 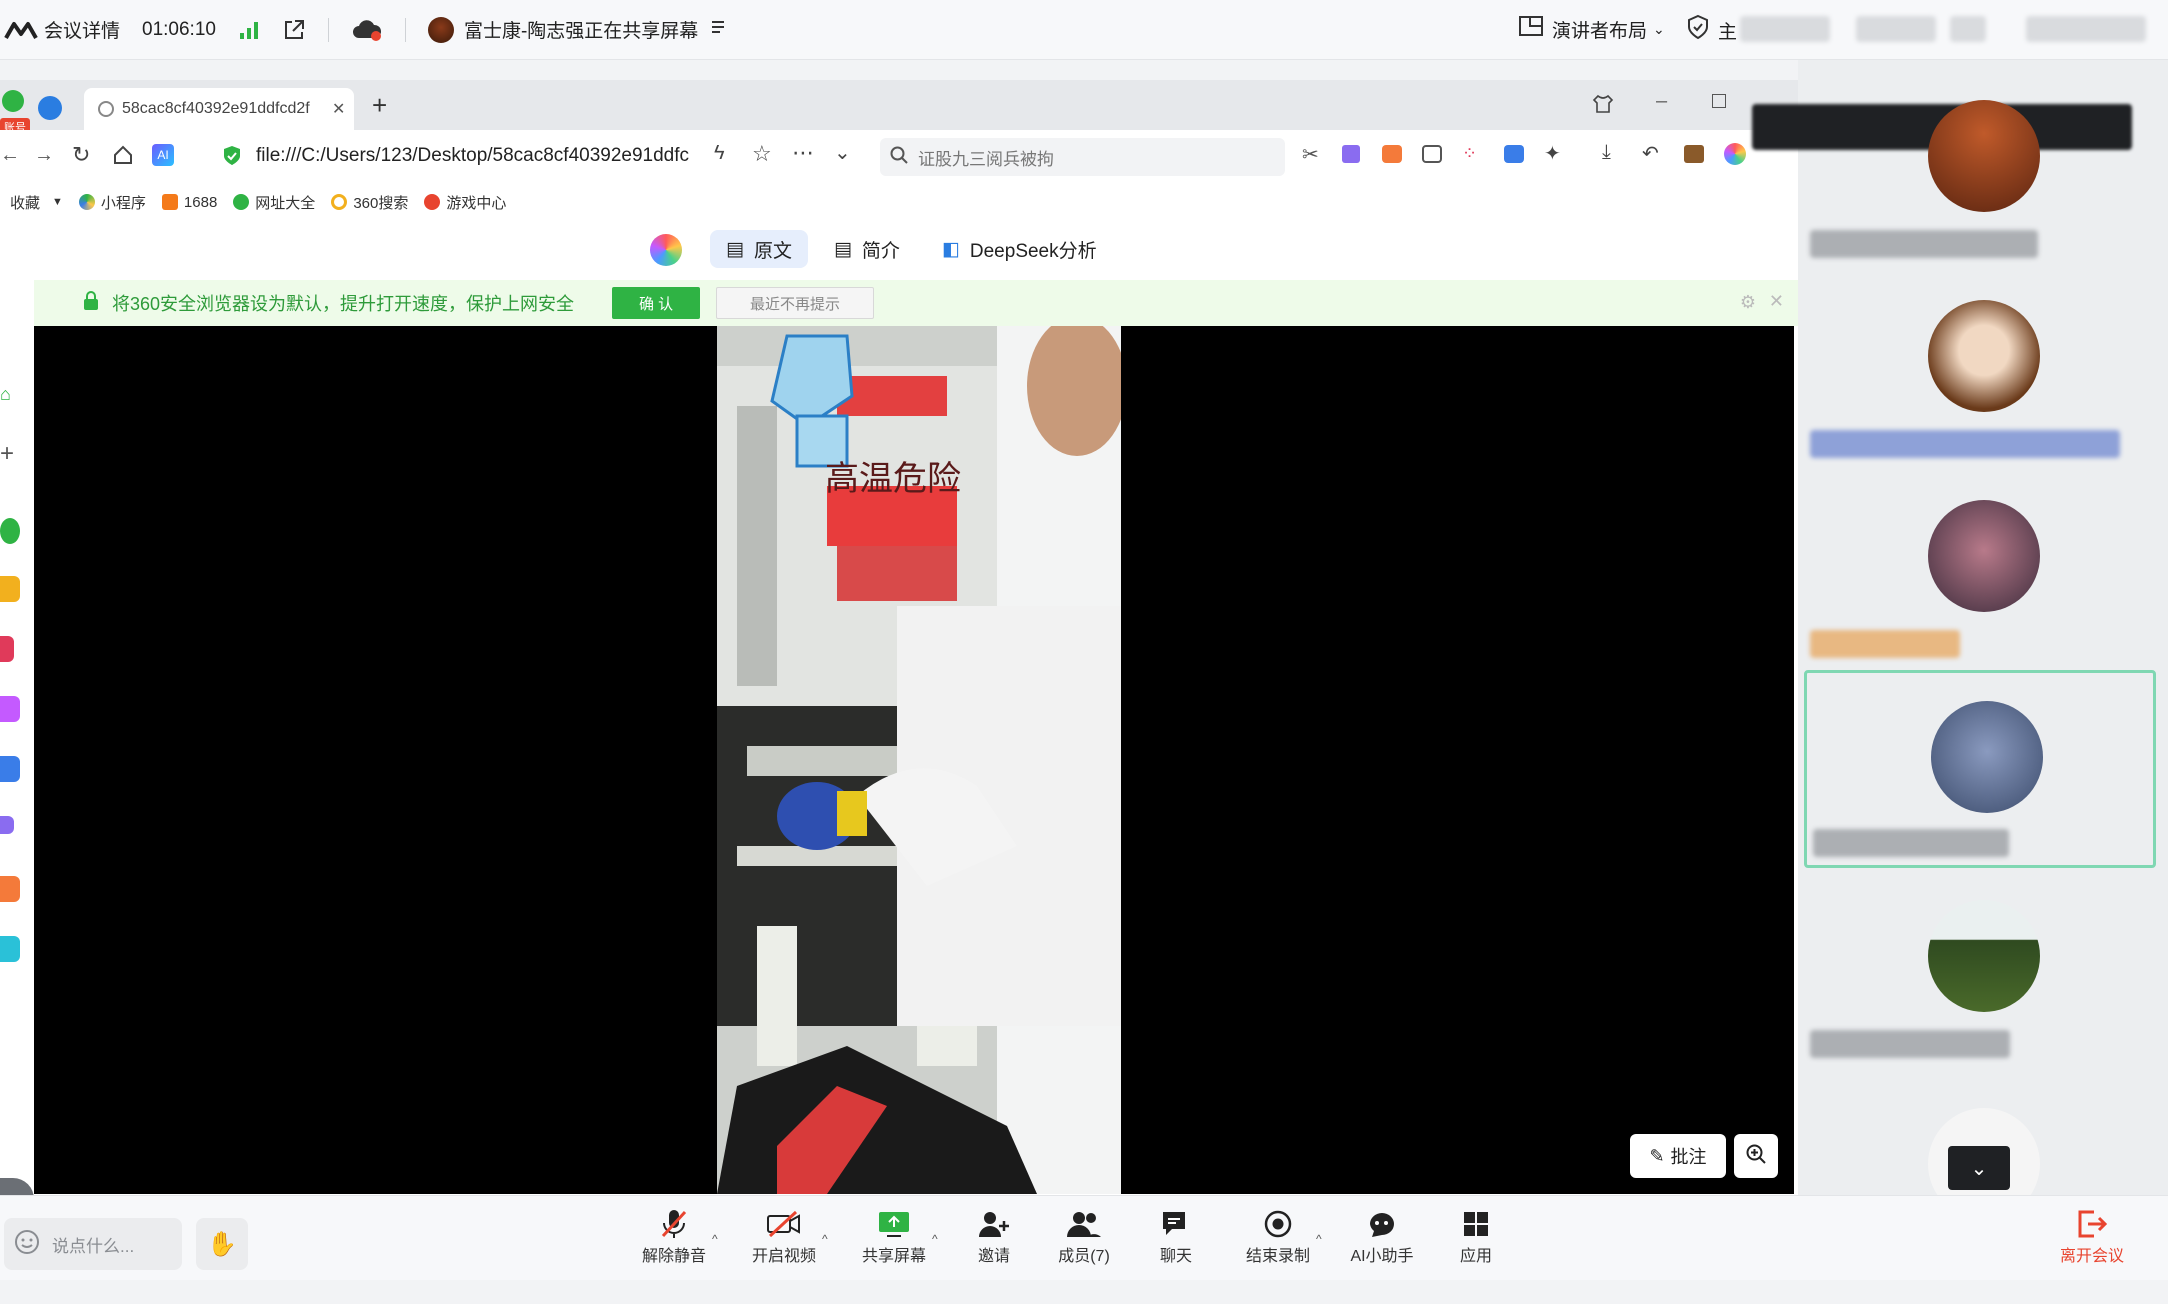 What do you see at coordinates (735, 249) in the screenshot?
I see `document-icon: ▤` at bounding box center [735, 249].